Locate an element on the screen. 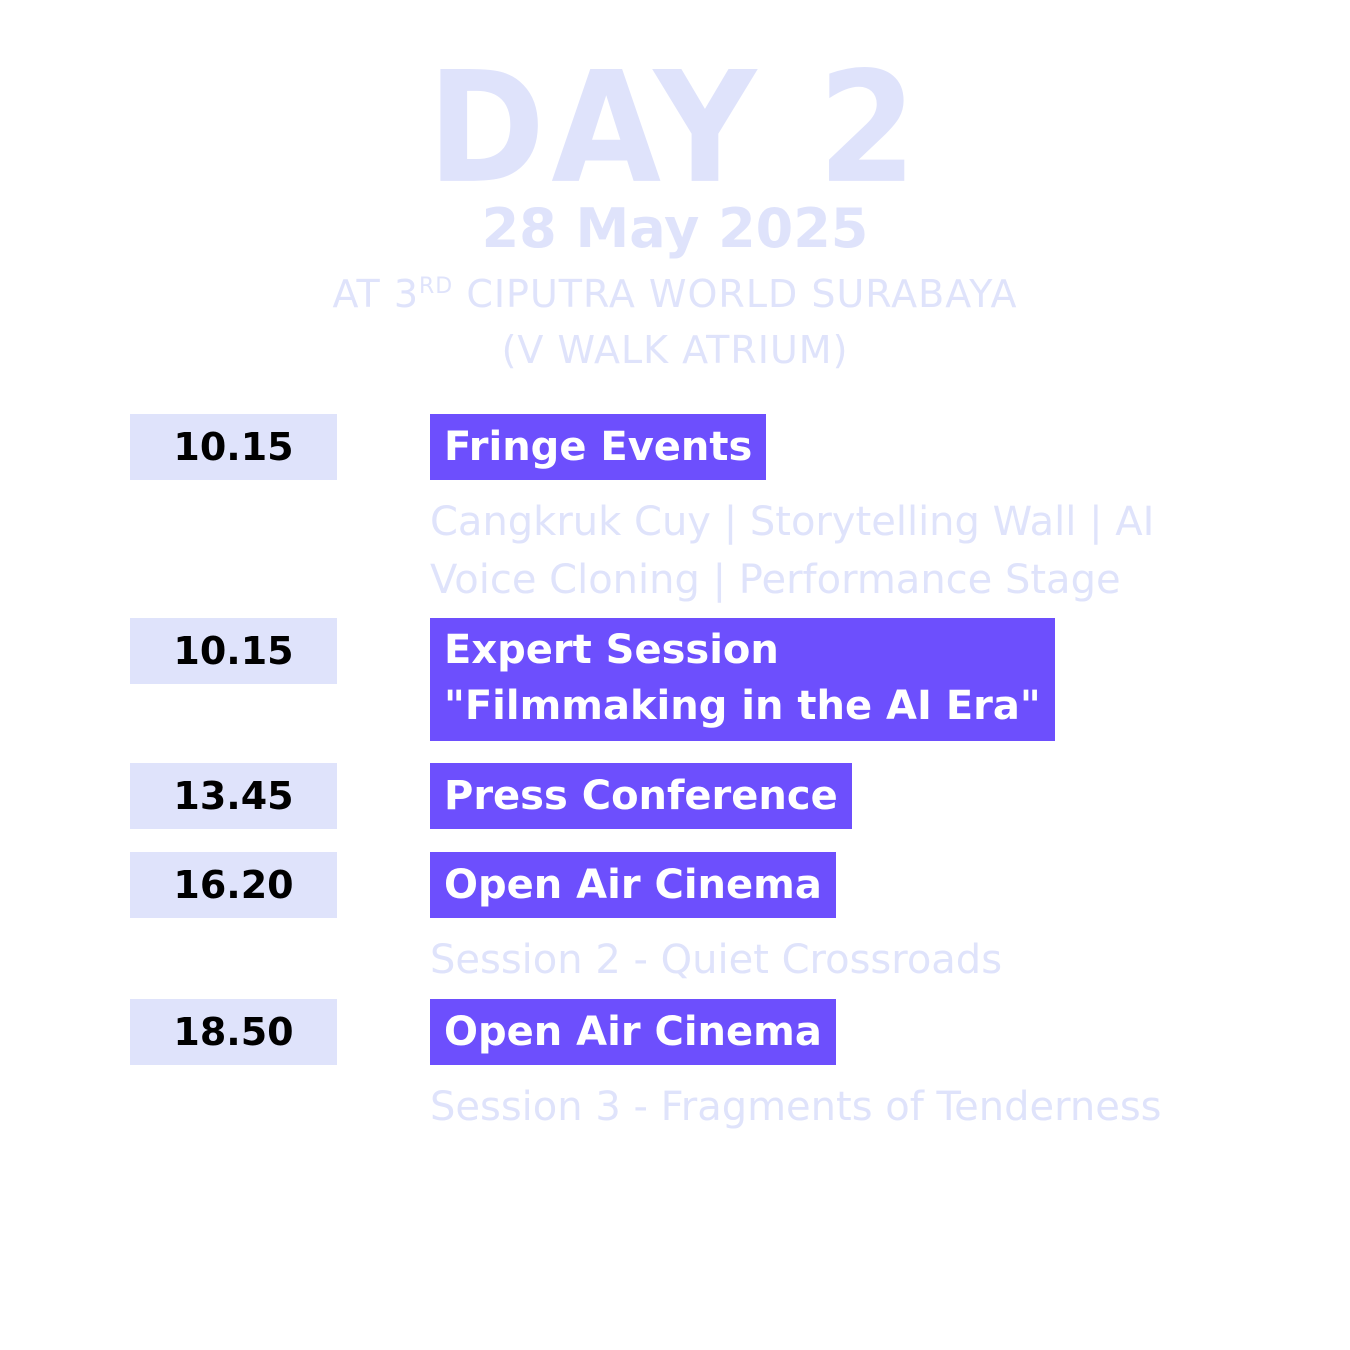 The width and height of the screenshot is (1350, 1350). event-title-line-2: "Filmmaking in the AI Era" is located at coordinates (742, 706).